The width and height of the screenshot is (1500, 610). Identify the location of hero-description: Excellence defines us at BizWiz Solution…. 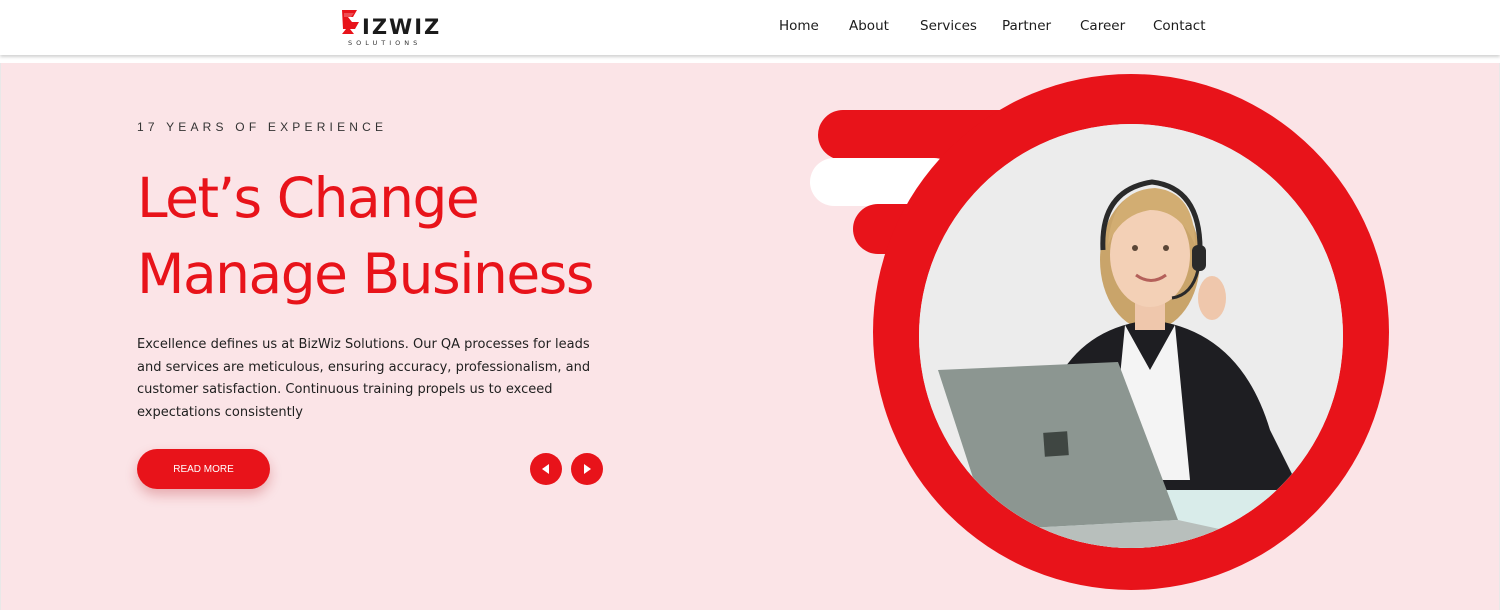
(364, 378).